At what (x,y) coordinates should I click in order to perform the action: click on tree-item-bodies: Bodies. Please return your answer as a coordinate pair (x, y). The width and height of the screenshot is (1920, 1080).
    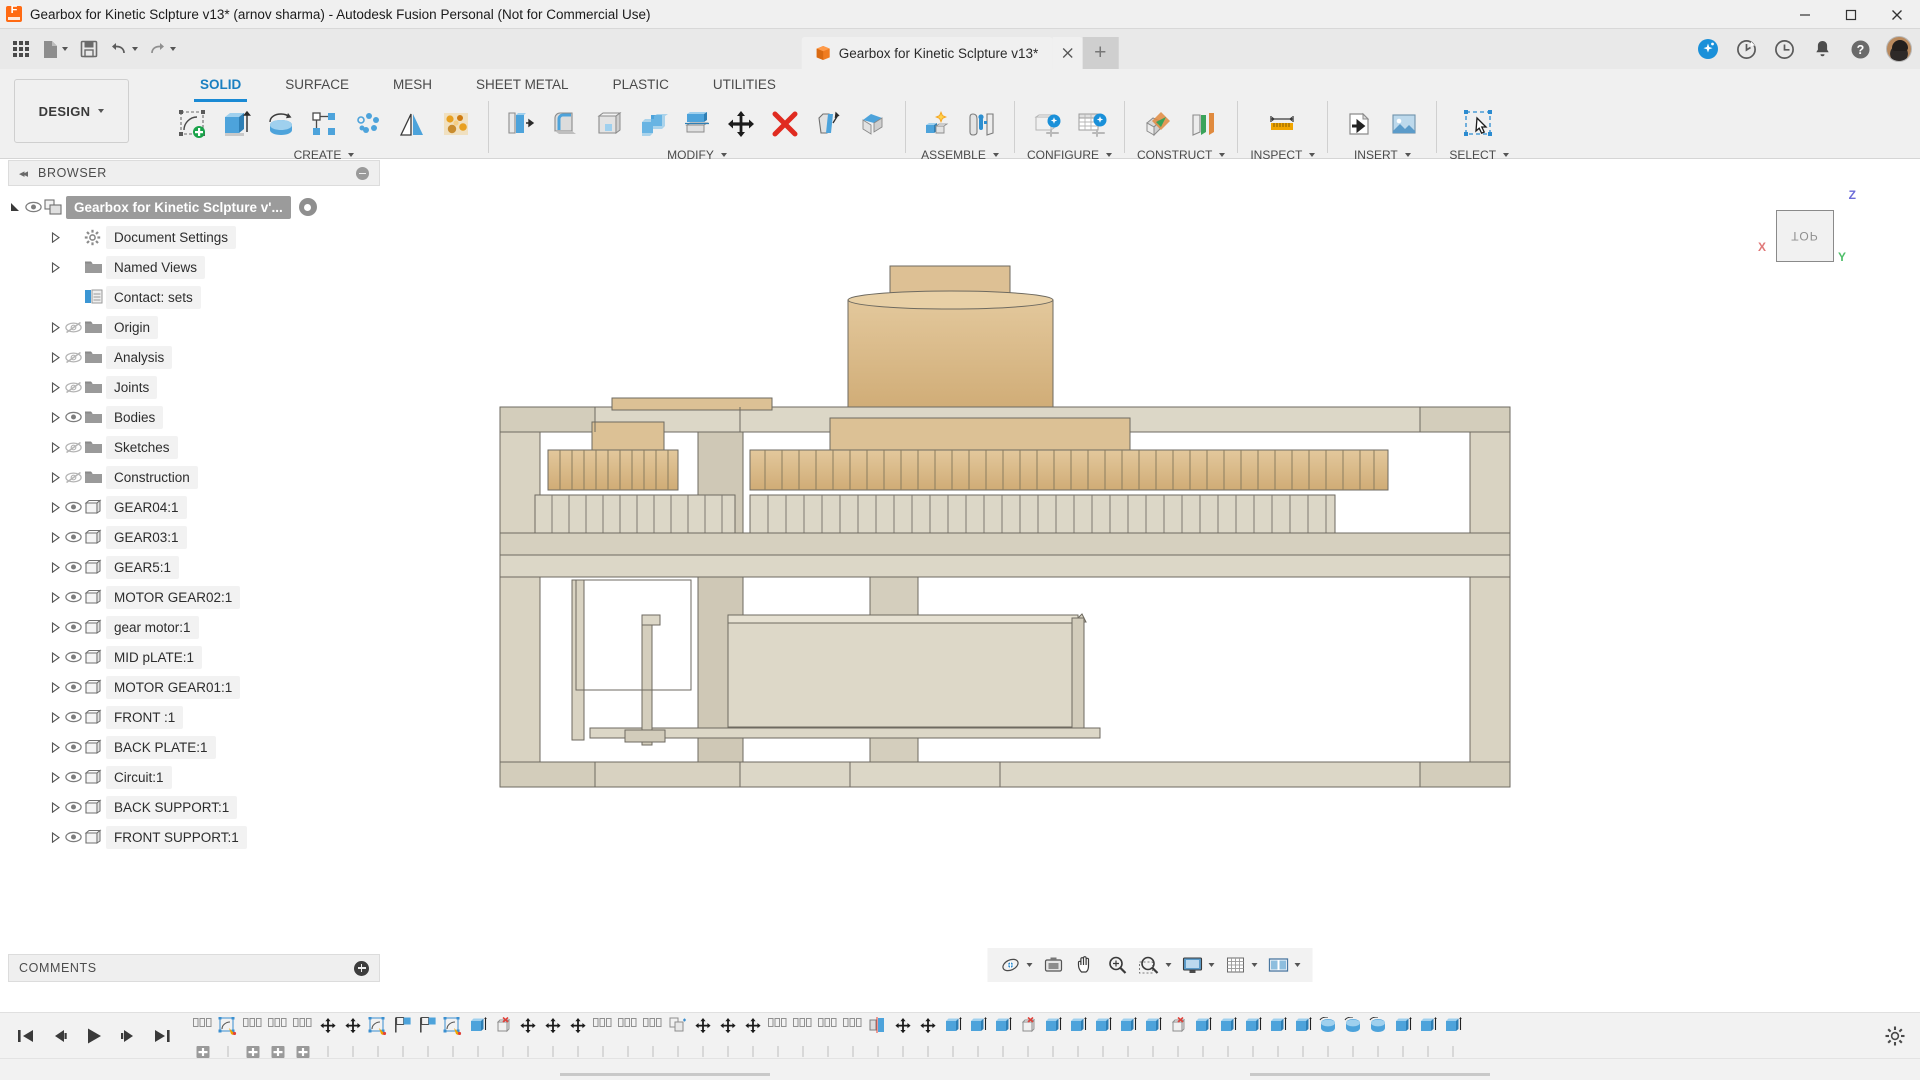
    Looking at the image, I should click on (194, 417).